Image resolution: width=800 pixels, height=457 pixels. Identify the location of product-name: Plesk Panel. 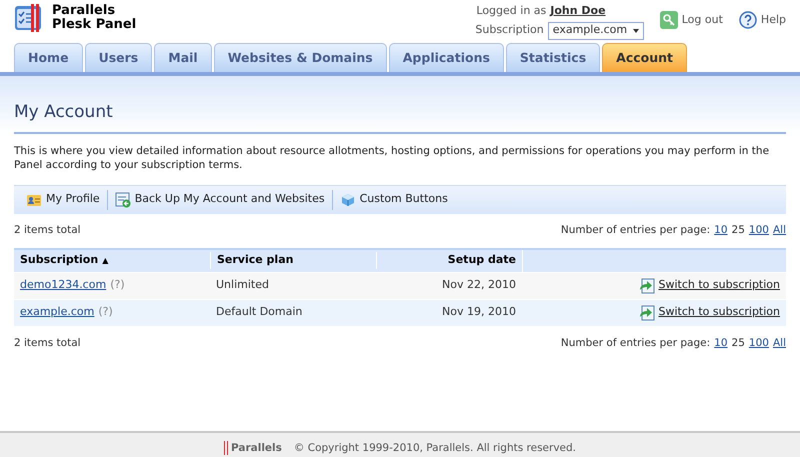
(94, 25).